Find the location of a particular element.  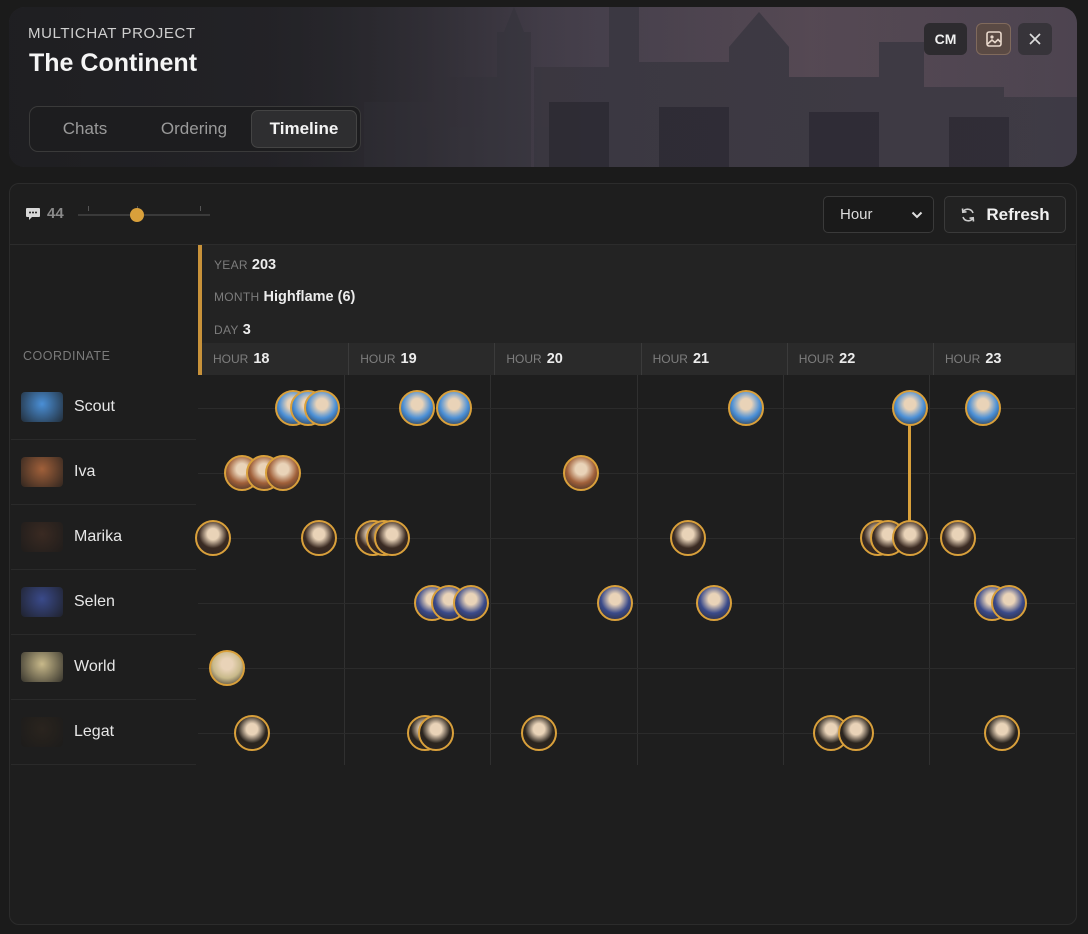

coordinate-row-world: World is located at coordinates (103, 667).